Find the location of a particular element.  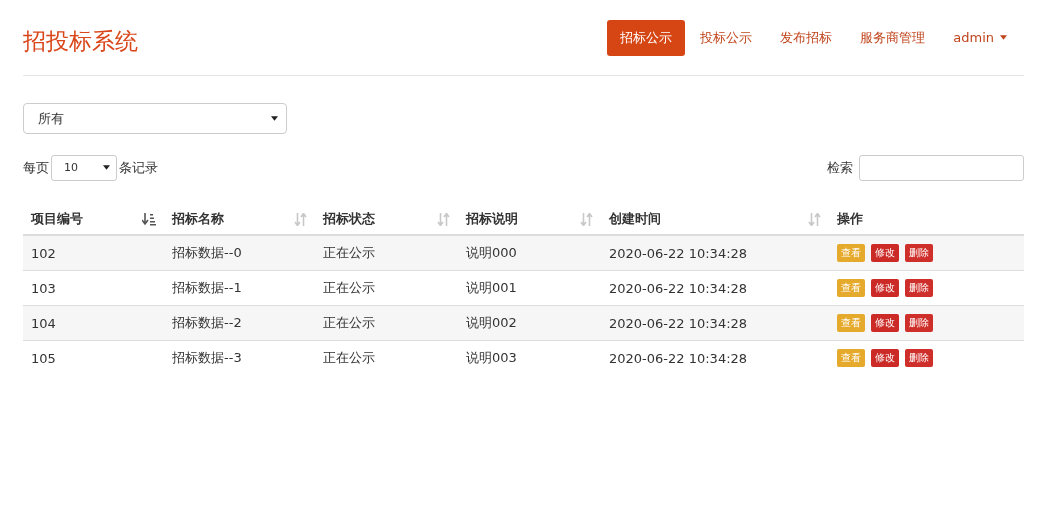

page-size-label: 每页 is located at coordinates (36, 167).